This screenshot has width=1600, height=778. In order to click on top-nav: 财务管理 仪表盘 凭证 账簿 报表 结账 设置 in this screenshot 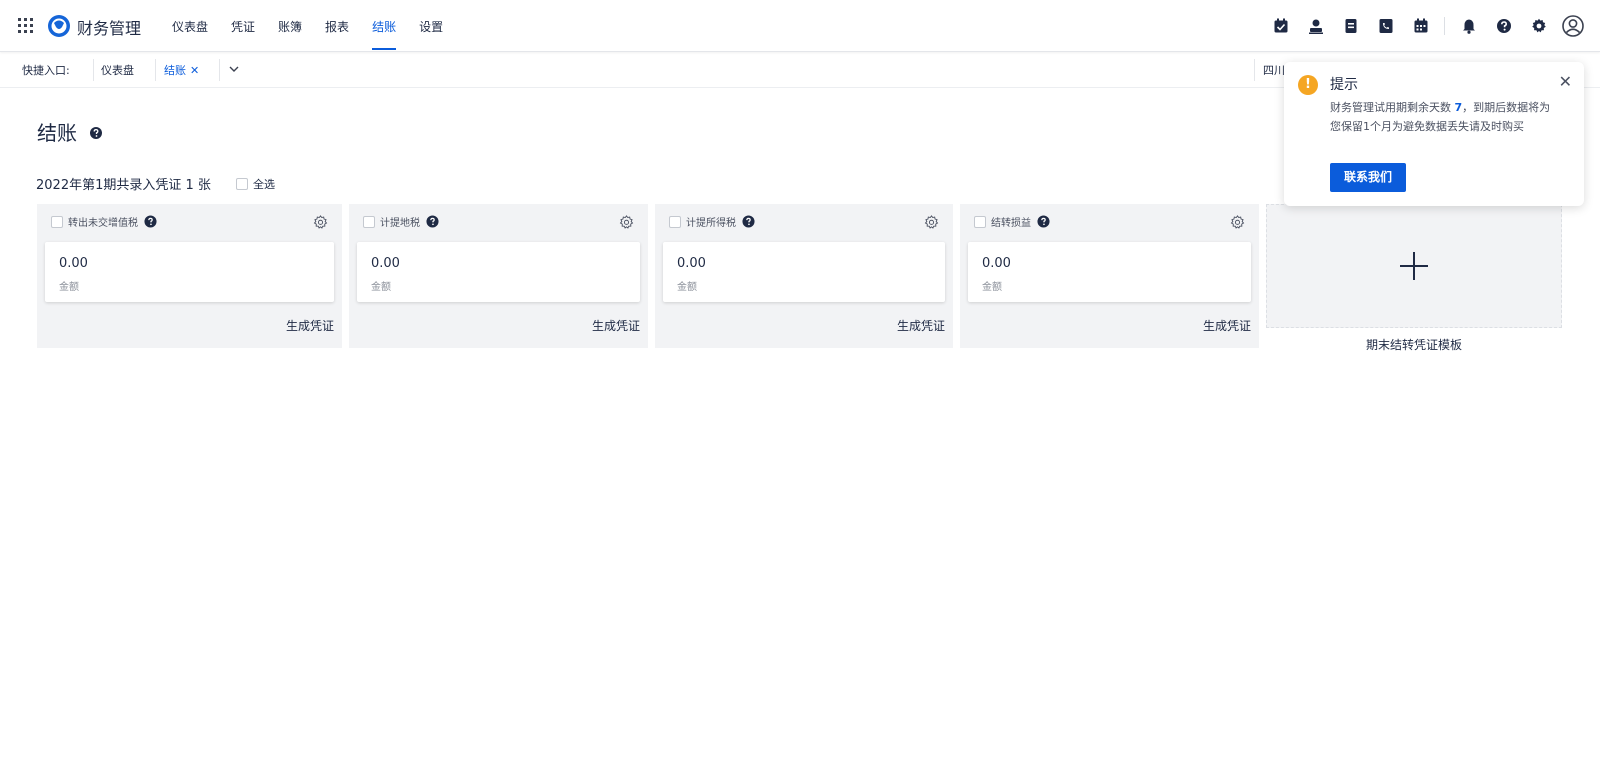, I will do `click(800, 26)`.